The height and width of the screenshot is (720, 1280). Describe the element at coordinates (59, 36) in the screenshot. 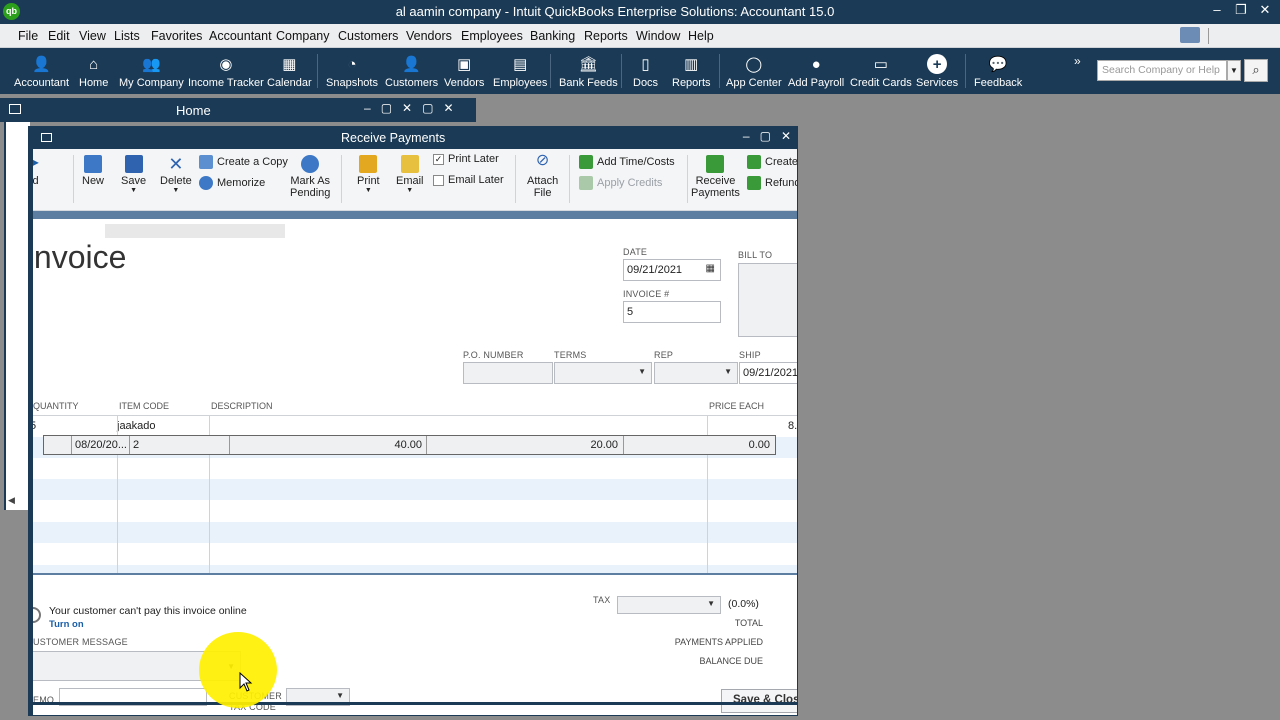

I see `menu-edit: Edit` at that location.